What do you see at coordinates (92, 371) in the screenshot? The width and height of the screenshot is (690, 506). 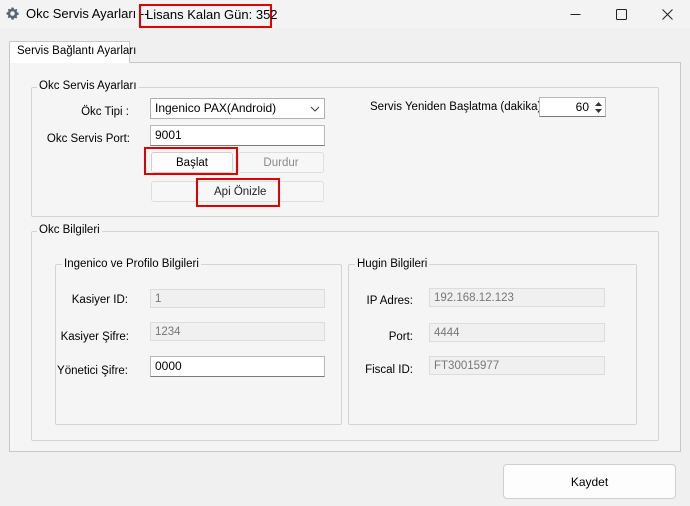 I see `manager-password-label: Yönetici Şifre:` at bounding box center [92, 371].